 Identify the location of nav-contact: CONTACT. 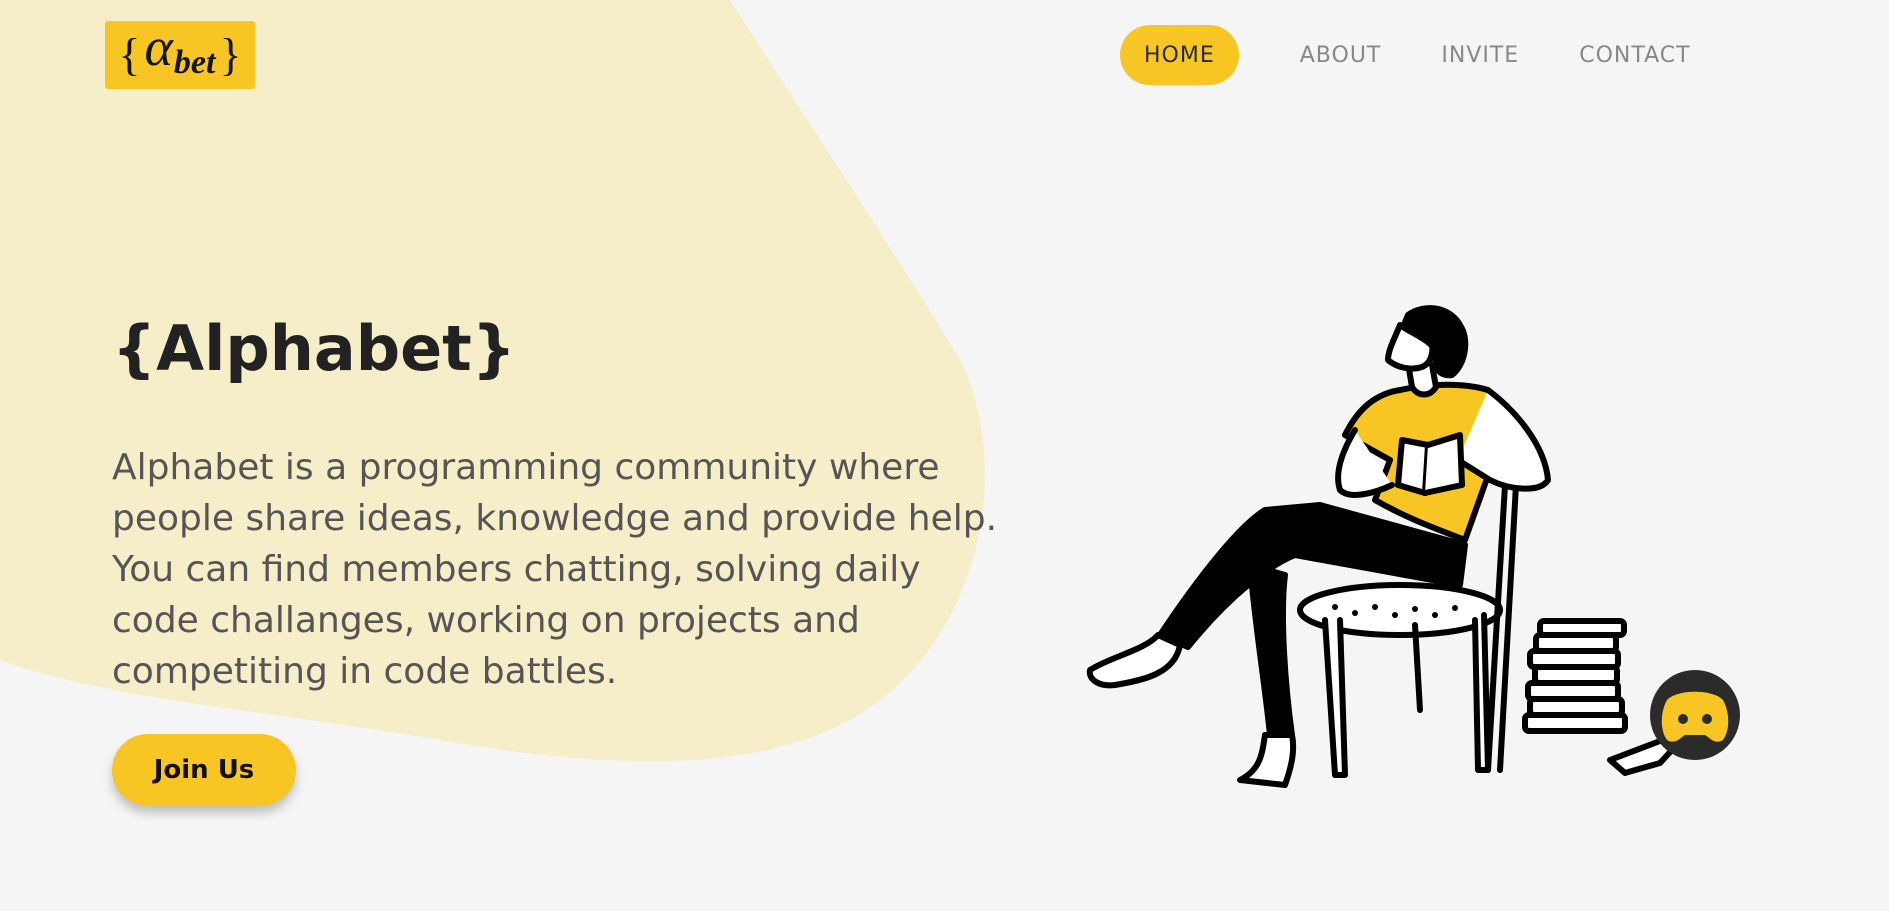
(1634, 55).